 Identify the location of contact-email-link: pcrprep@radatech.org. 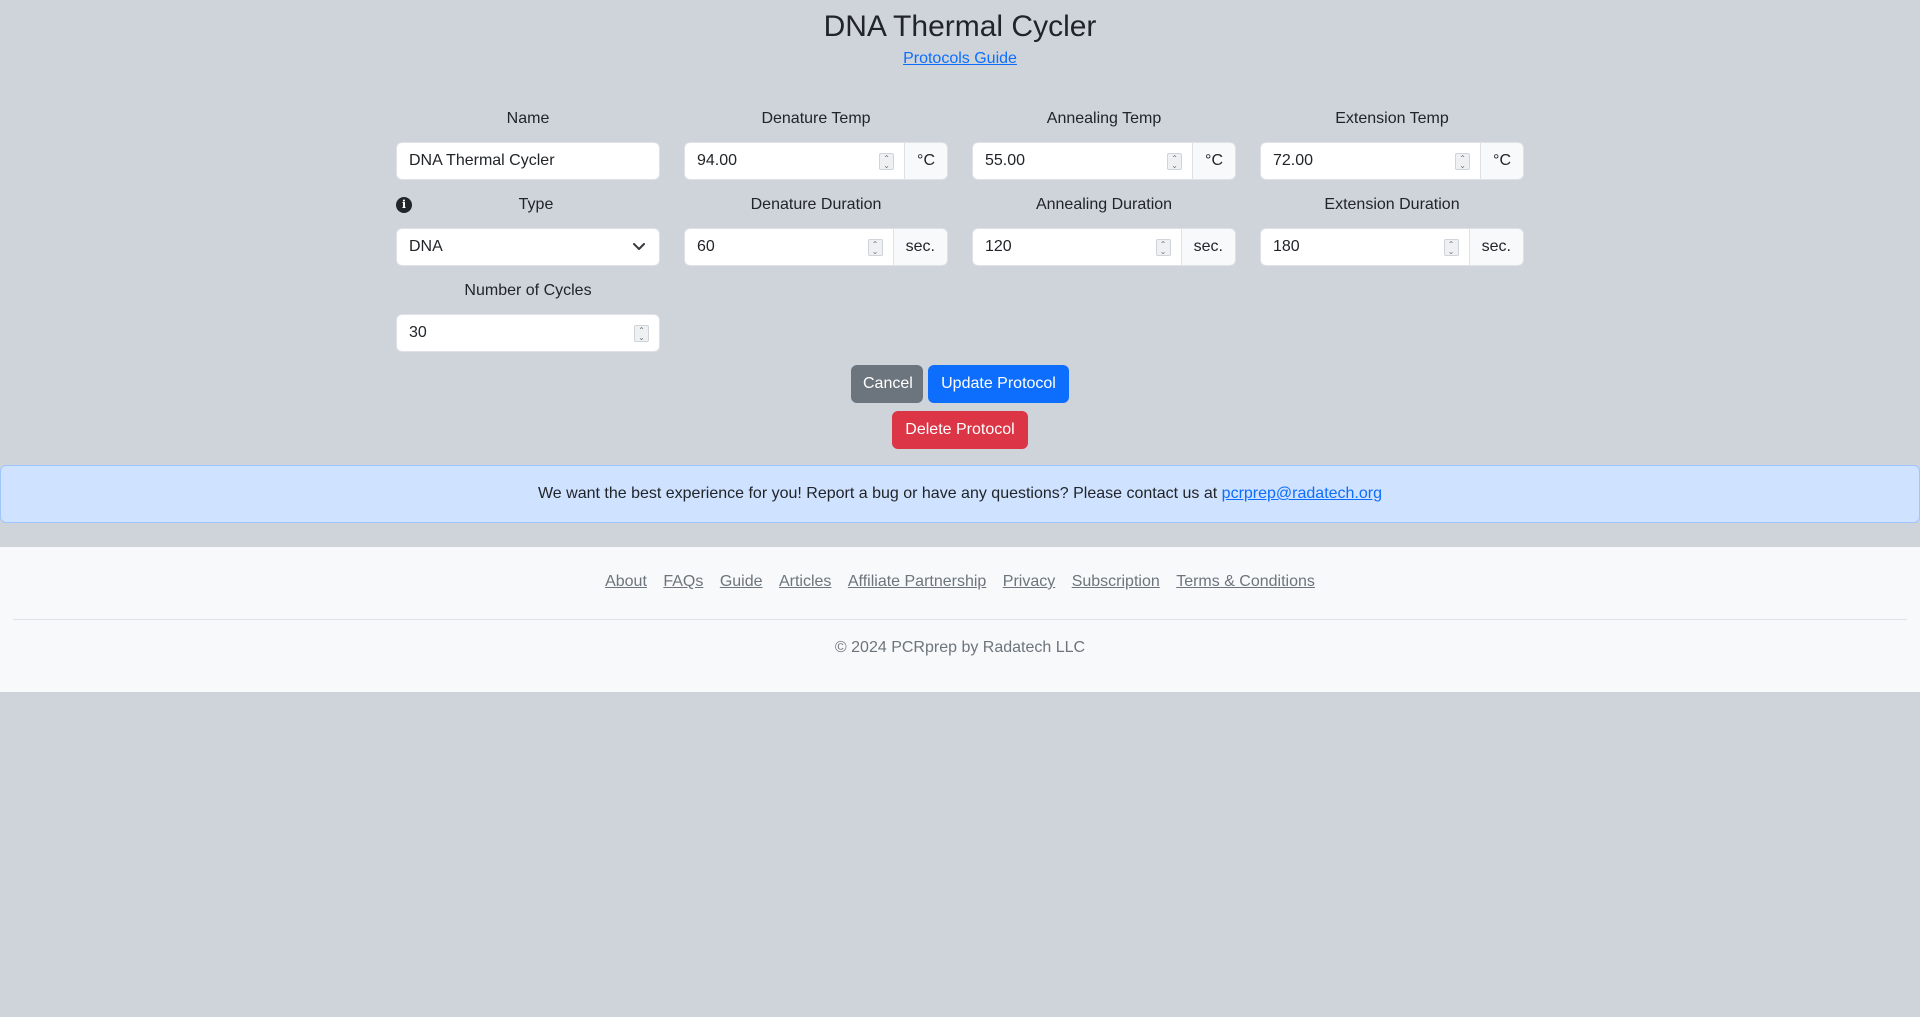
(1302, 493).